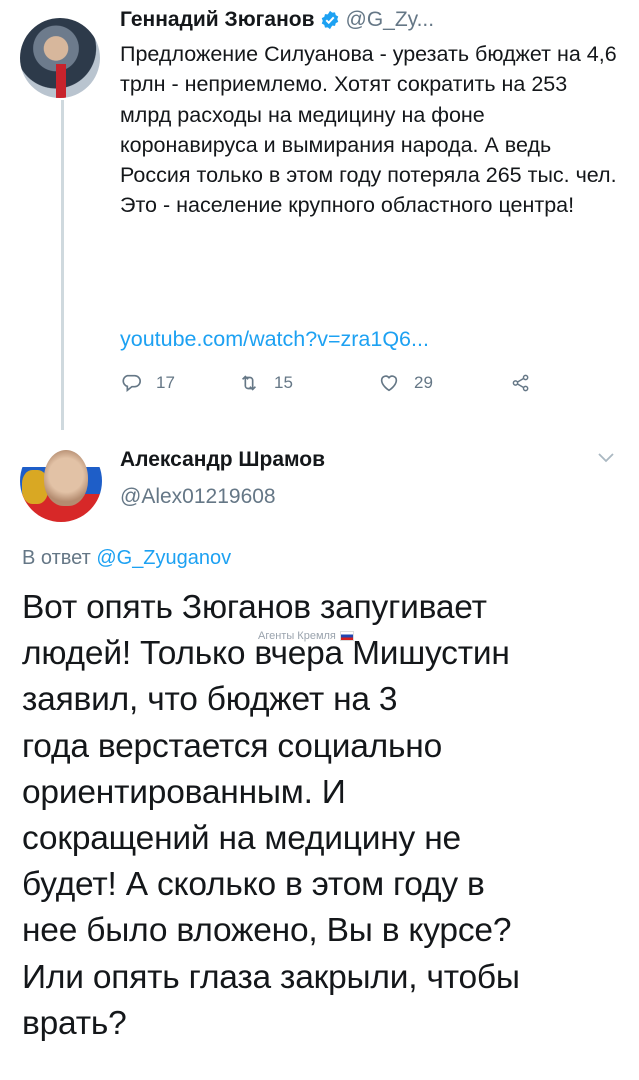 Image resolution: width=639 pixels, height=1080 pixels. Describe the element at coordinates (198, 497) in the screenshot. I see `author-handle: @Alex01219608` at that location.